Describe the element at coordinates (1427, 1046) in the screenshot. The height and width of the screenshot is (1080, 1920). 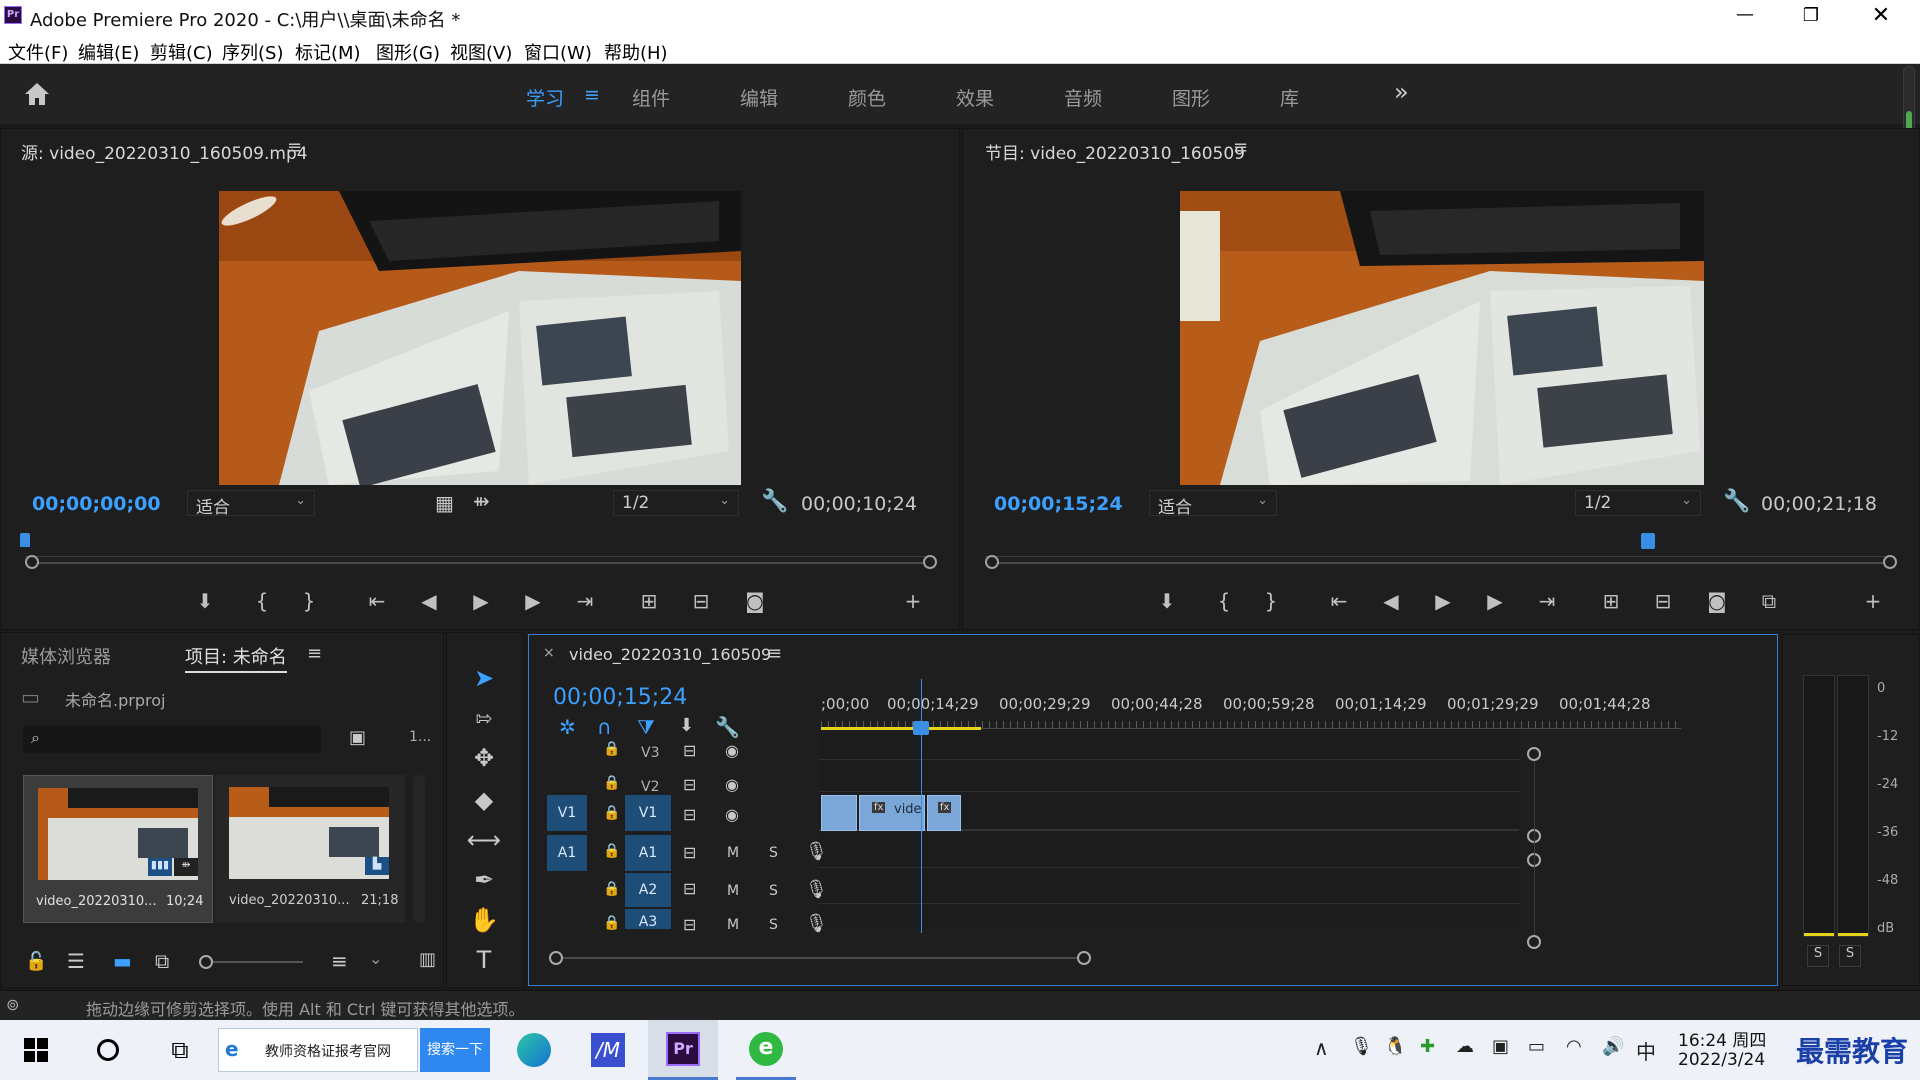
I see `security-tray-icon: ✚` at that location.